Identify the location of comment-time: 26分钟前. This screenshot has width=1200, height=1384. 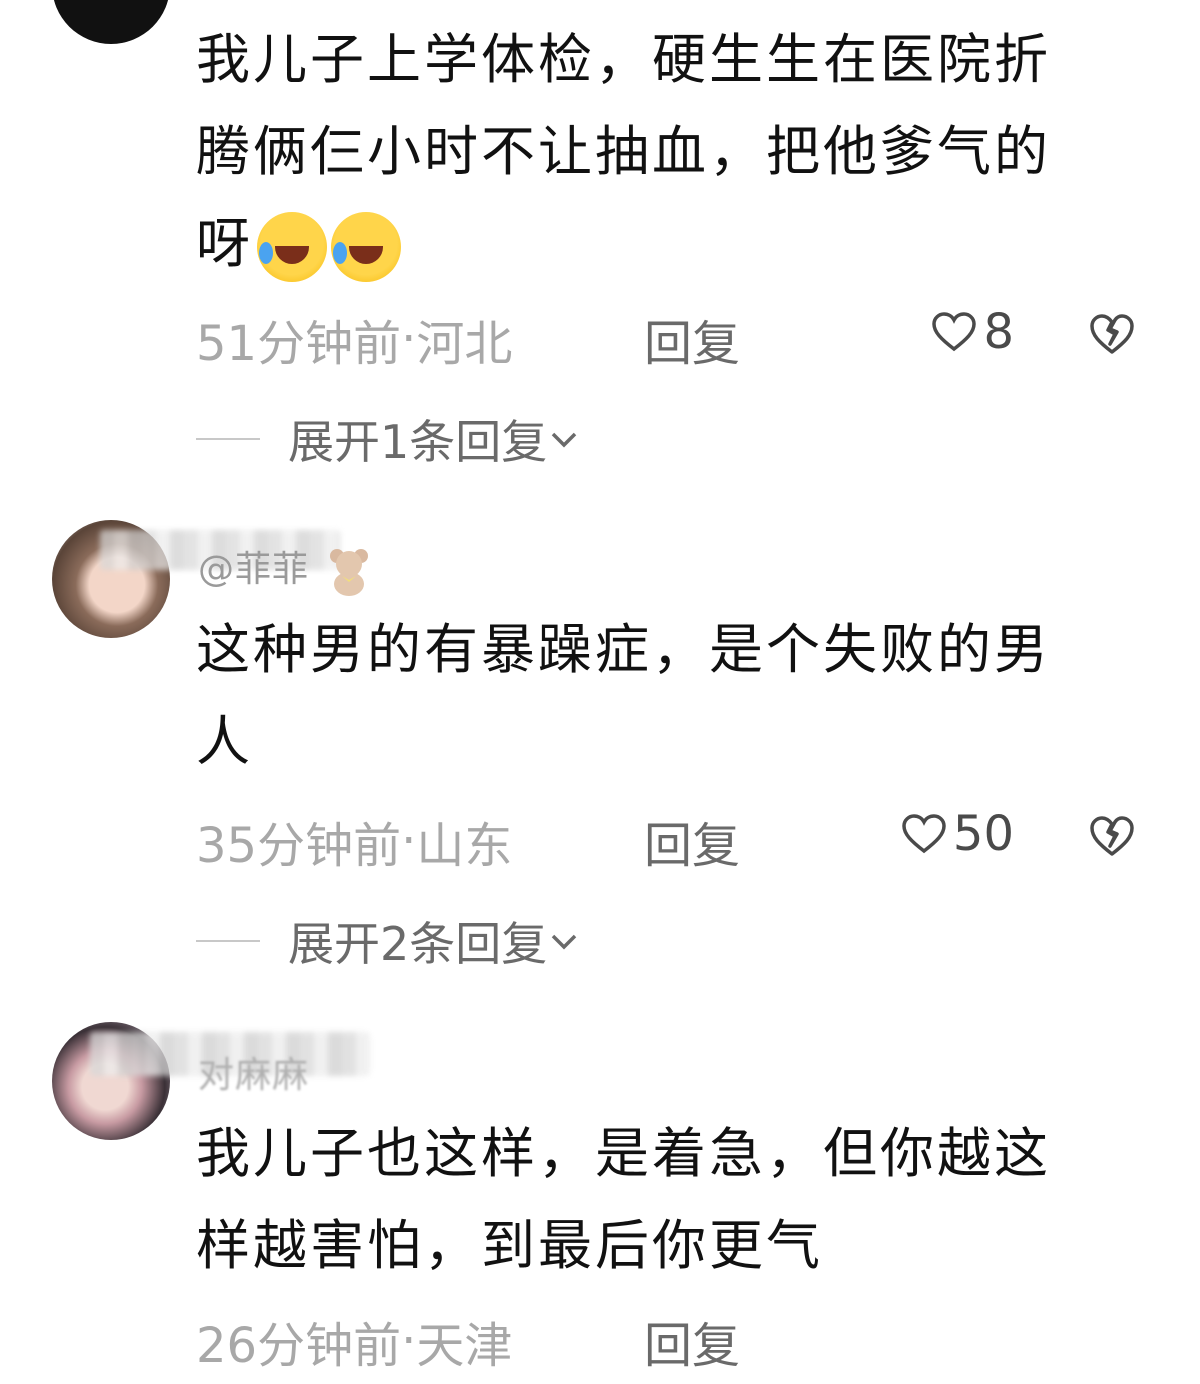
(299, 1346).